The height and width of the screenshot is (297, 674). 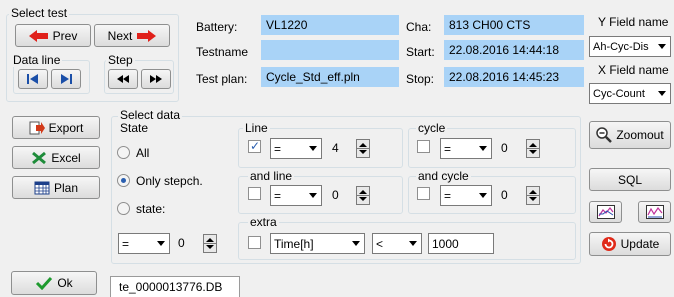 What do you see at coordinates (466, 148) in the screenshot?
I see `cycle-operator-select: =` at bounding box center [466, 148].